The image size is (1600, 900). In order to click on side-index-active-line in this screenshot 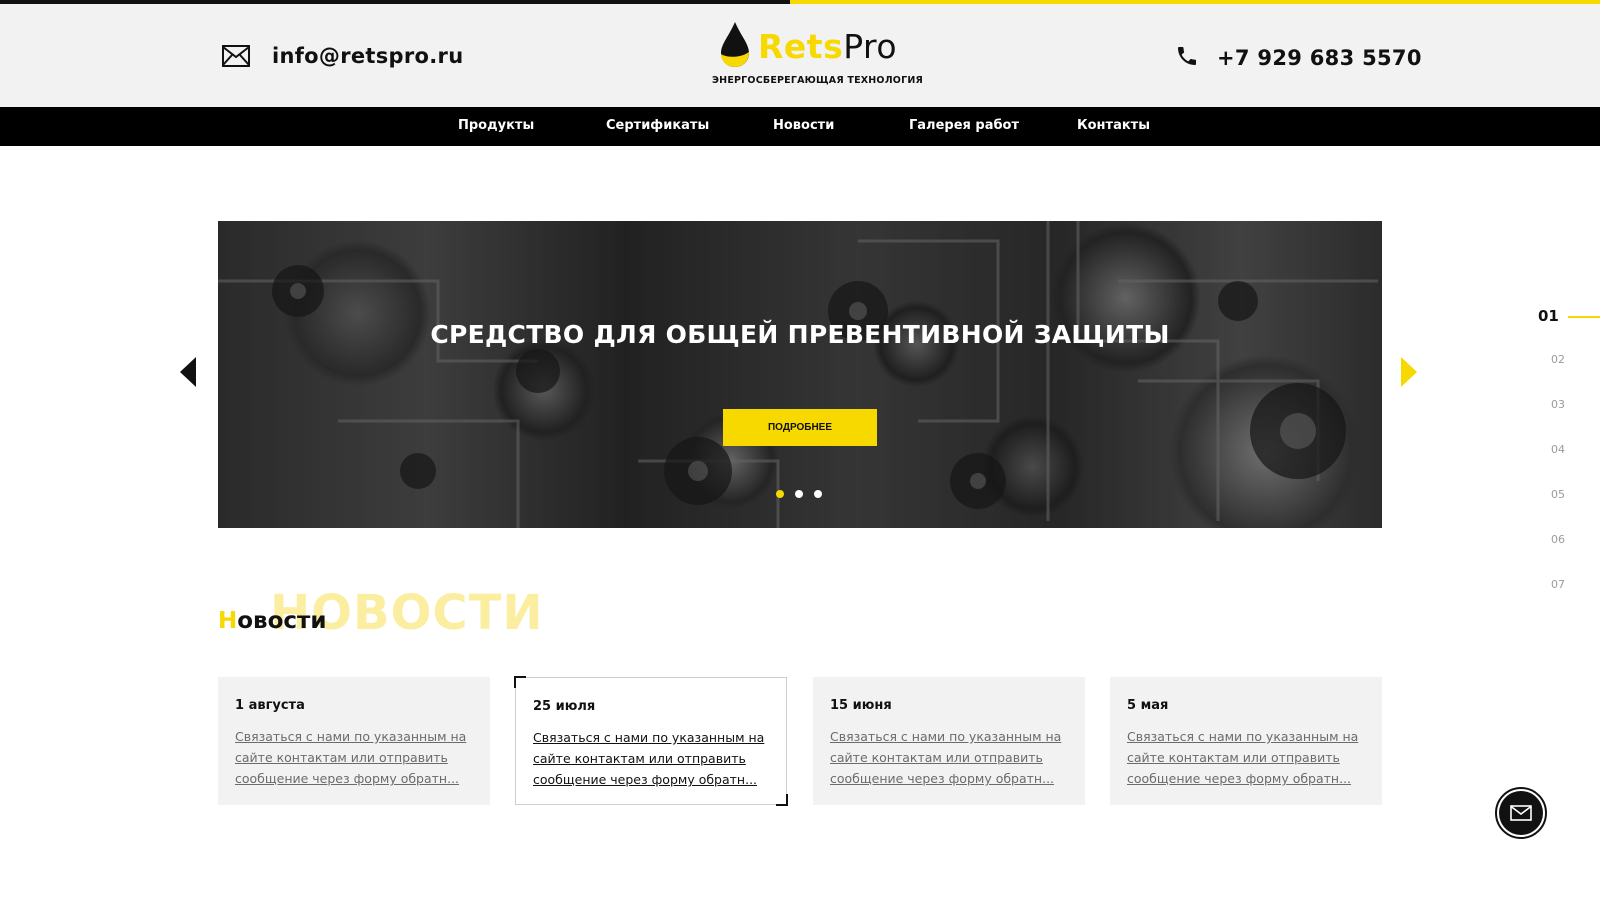, I will do `click(1584, 317)`.